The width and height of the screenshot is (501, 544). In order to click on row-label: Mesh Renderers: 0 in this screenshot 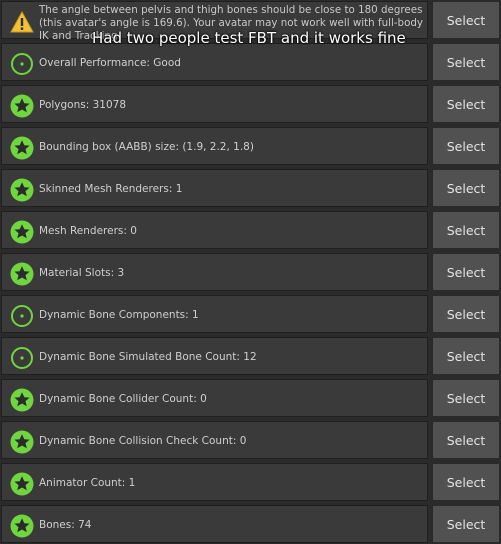, I will do `click(88, 231)`.